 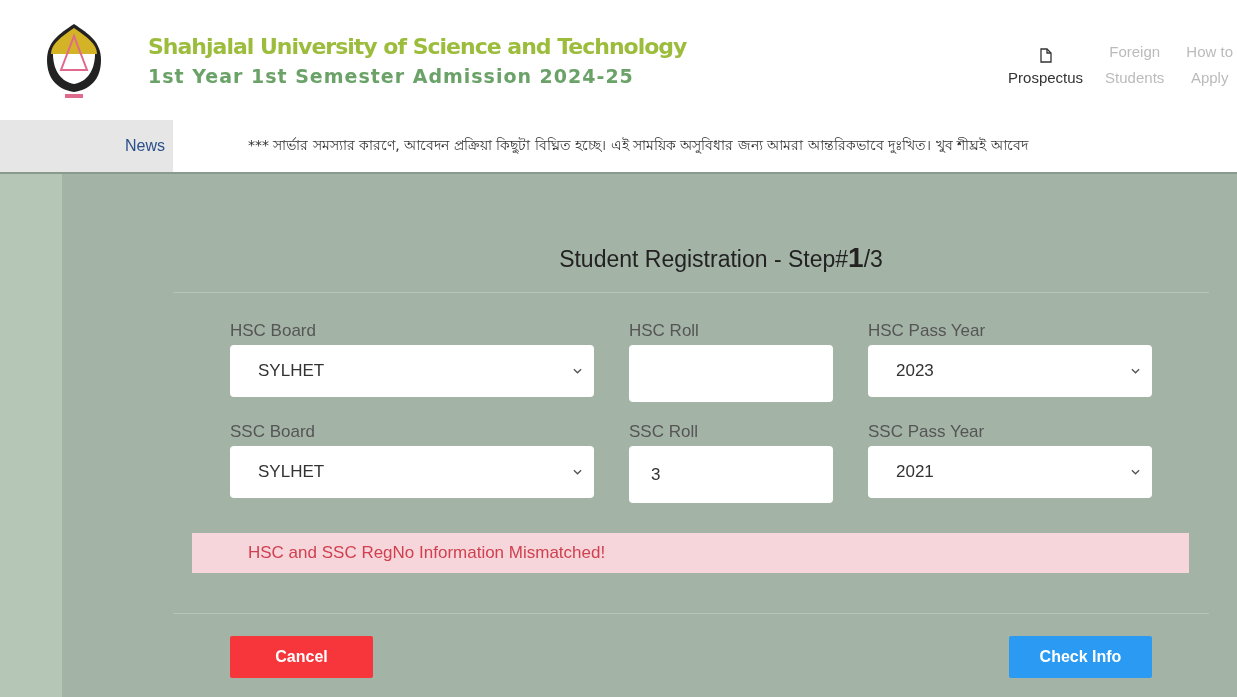 I want to click on field-label: SSC Pass Year, so click(x=927, y=432).